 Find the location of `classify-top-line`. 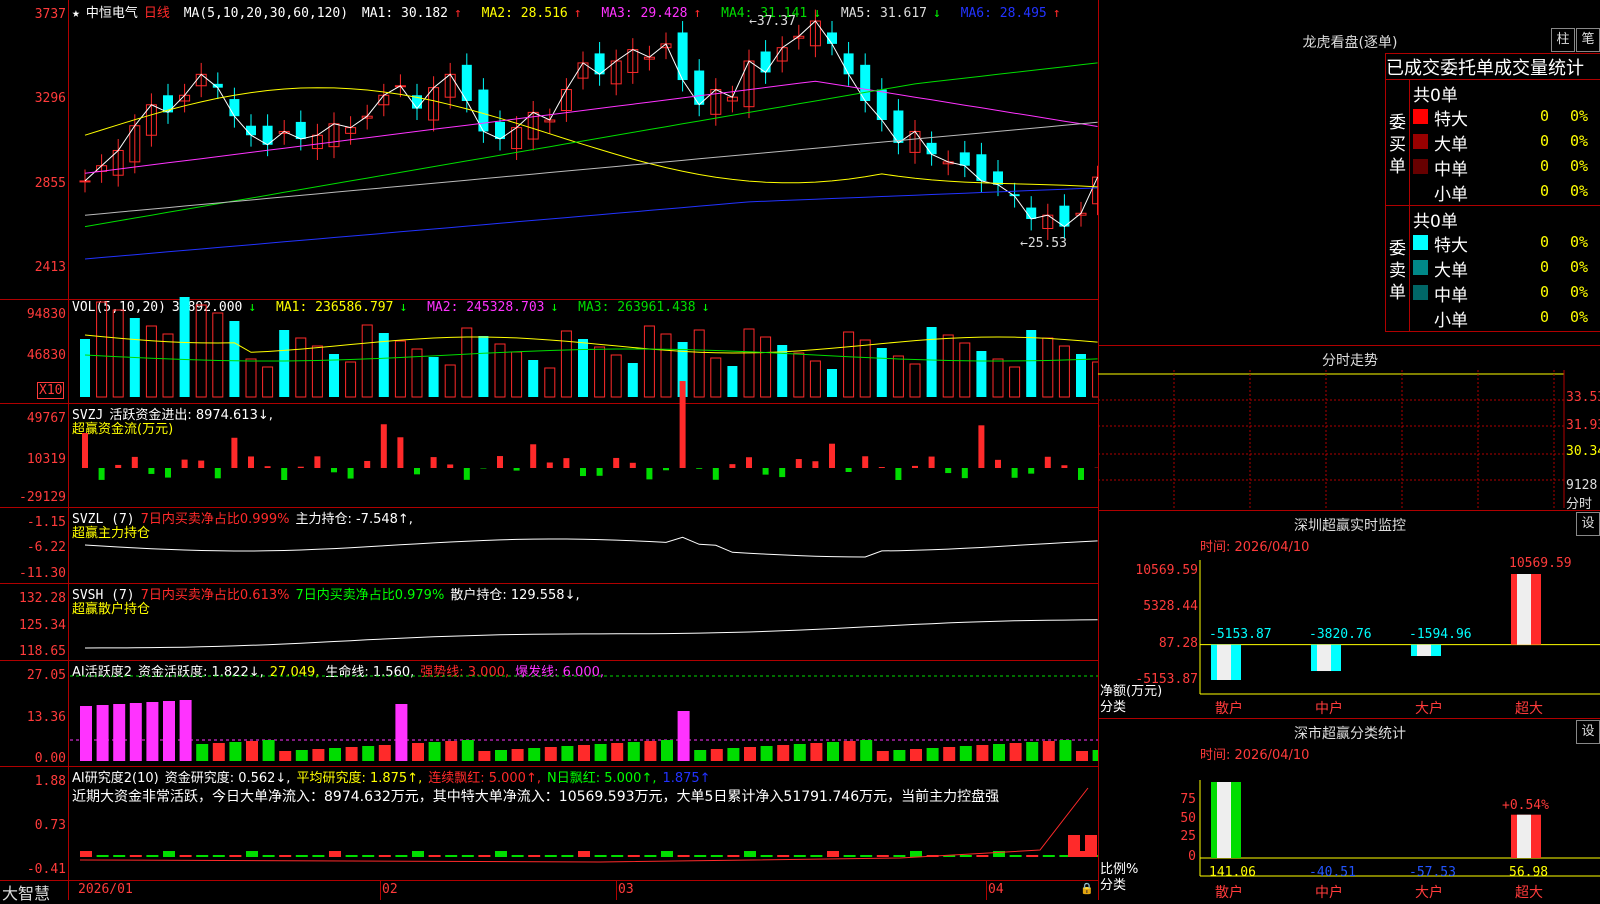

classify-top-line is located at coordinates (1349, 718).